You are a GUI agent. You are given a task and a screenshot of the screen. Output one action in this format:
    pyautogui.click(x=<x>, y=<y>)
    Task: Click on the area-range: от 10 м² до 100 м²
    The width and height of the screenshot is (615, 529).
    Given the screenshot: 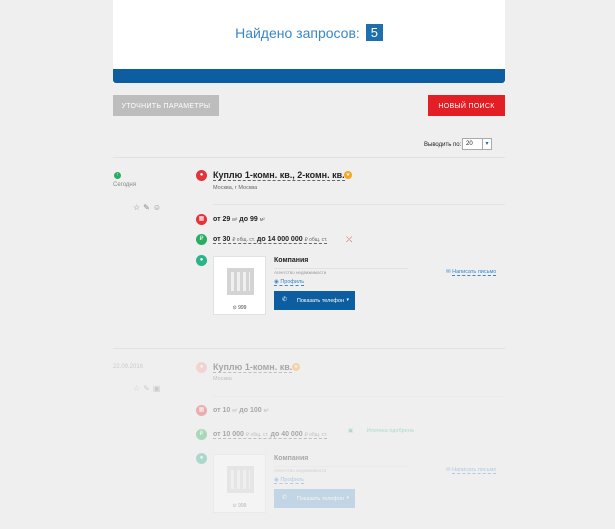 What is the action you would take?
    pyautogui.click(x=241, y=410)
    